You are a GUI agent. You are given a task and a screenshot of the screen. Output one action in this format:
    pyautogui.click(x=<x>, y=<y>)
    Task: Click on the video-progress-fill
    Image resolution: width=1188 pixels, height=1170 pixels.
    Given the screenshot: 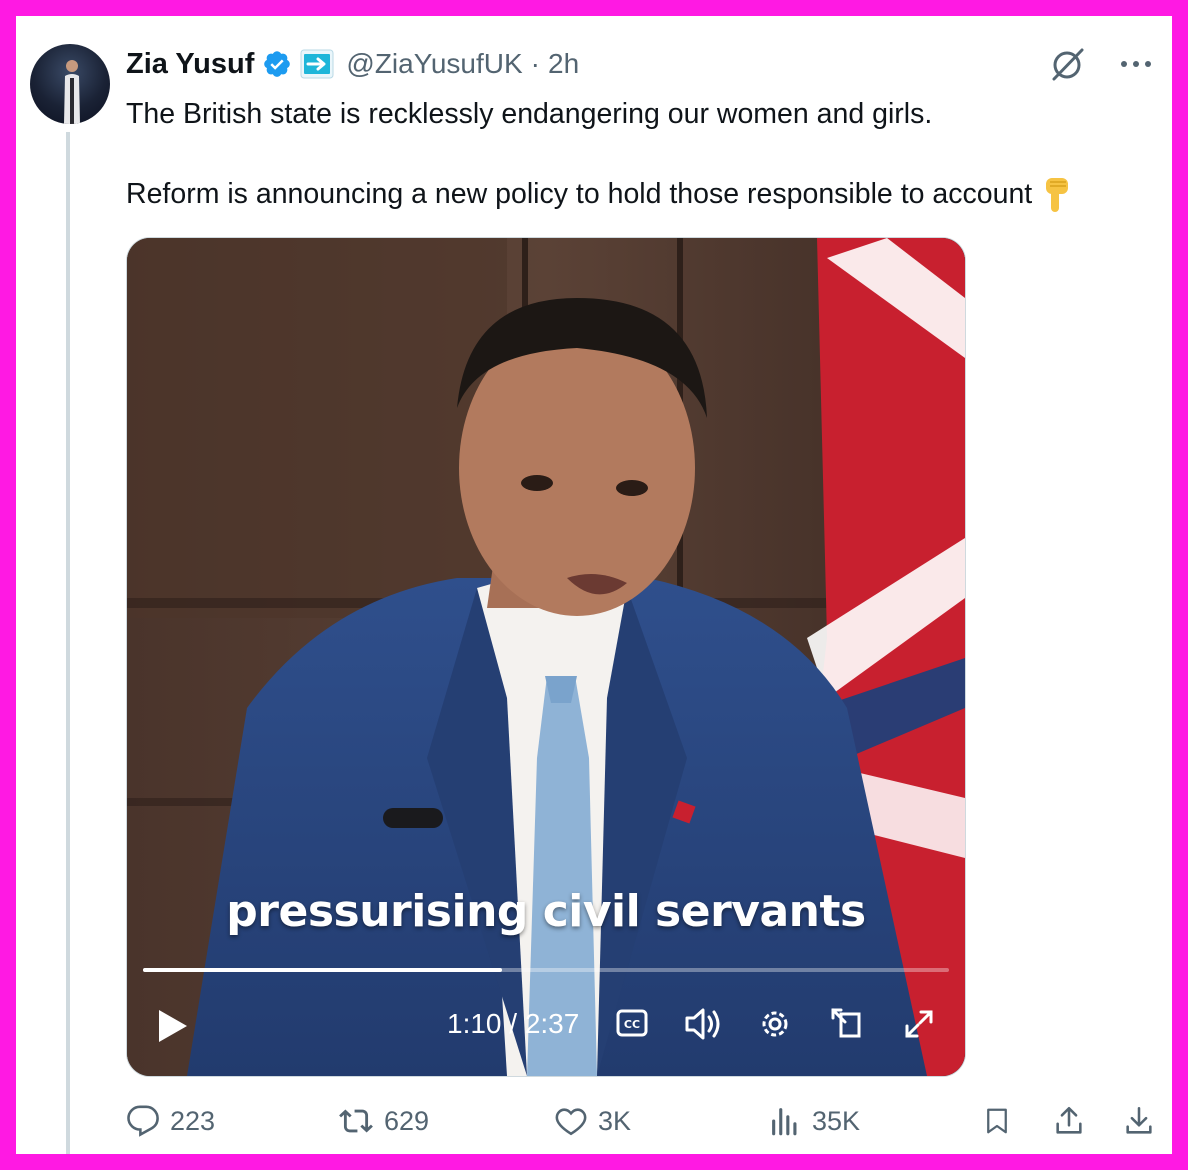 What is the action you would take?
    pyautogui.click(x=322, y=970)
    